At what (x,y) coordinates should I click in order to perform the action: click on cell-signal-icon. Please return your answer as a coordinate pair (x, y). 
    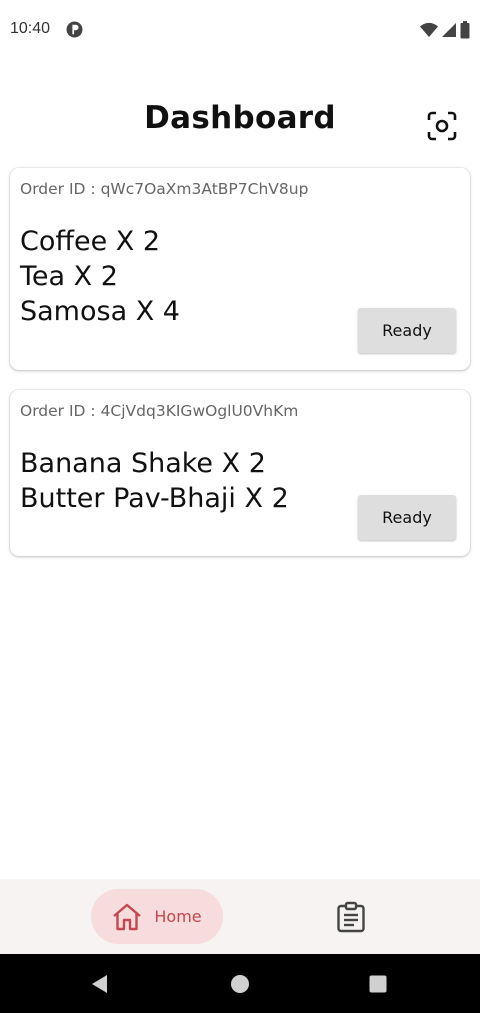
    Looking at the image, I should click on (449, 30).